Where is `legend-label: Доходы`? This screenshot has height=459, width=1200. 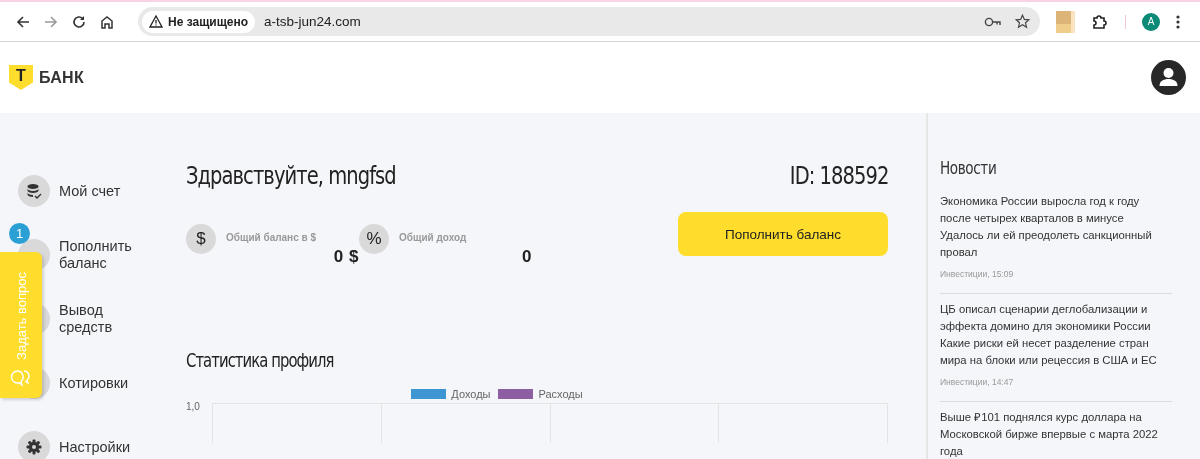
legend-label: Доходы is located at coordinates (471, 394).